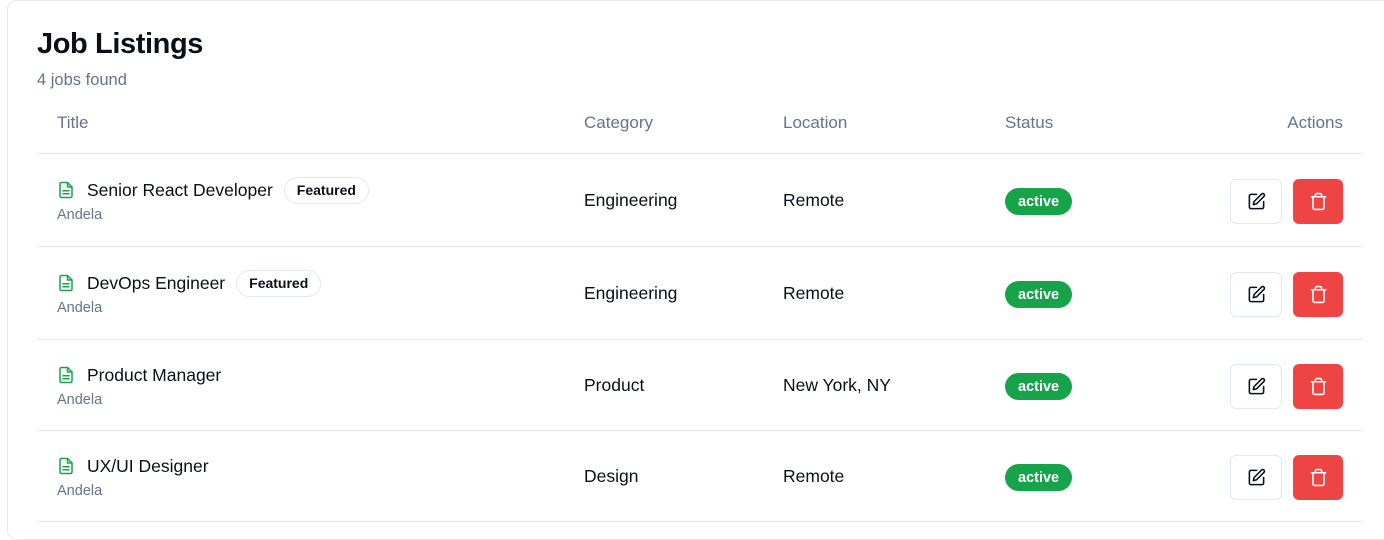 Image resolution: width=1384 pixels, height=540 pixels. I want to click on column-header-category: Category, so click(618, 122).